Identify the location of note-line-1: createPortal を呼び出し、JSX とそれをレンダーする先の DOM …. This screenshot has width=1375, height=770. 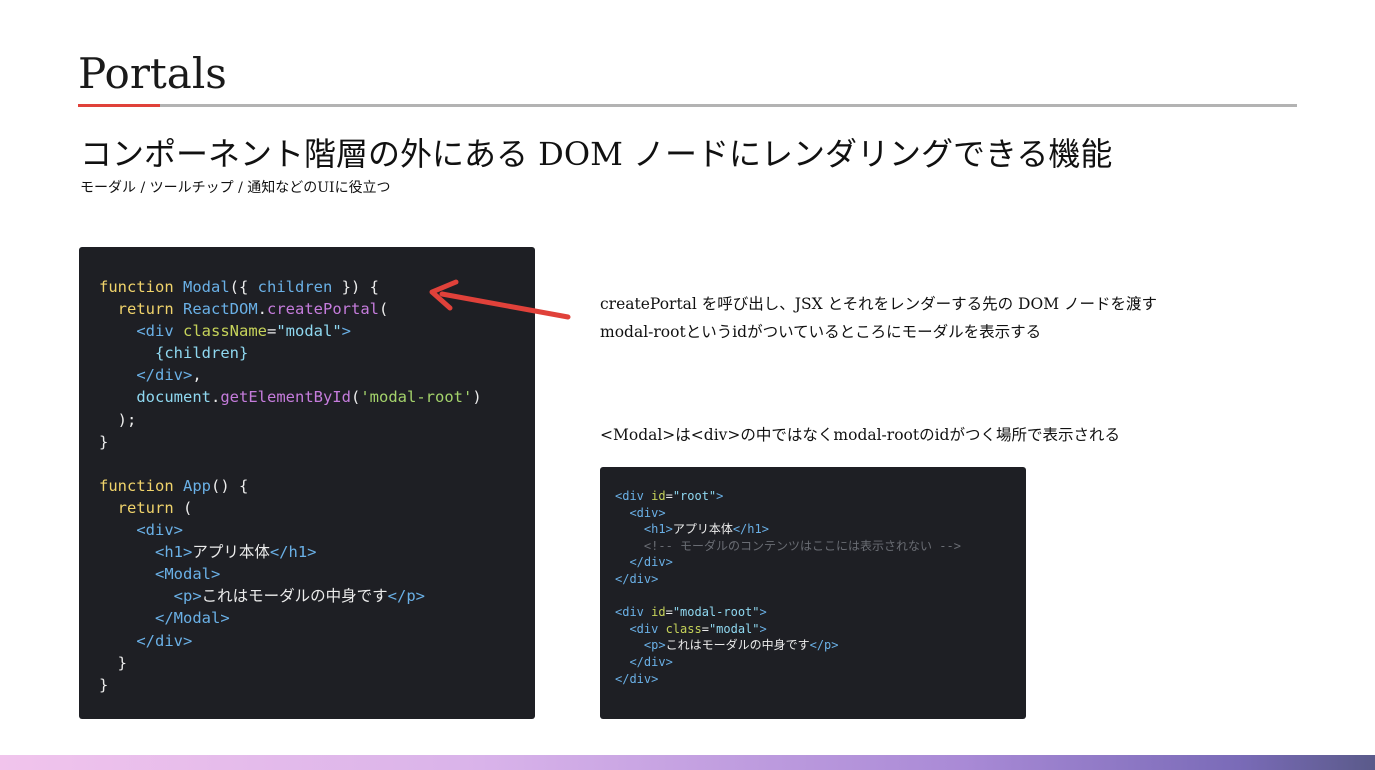
(878, 304).